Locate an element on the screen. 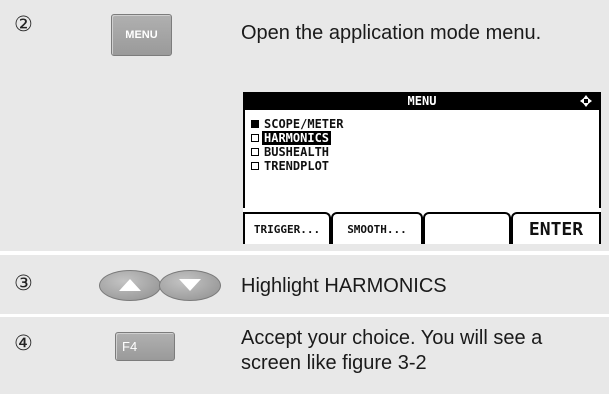  step-number: ③ is located at coordinates (23, 283).